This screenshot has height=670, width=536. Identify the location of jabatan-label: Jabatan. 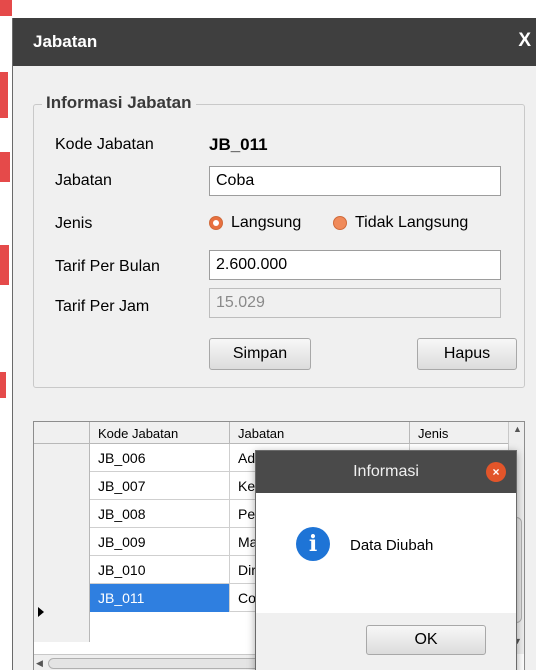
(83, 180).